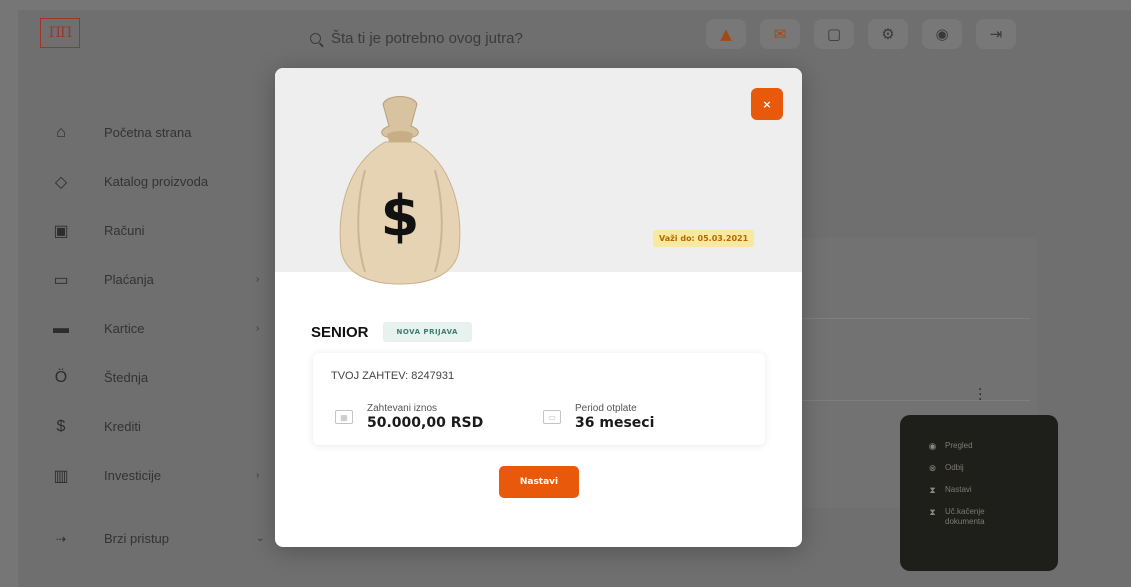  What do you see at coordinates (425, 423) in the screenshot?
I see `amount-value: 50.000,00 RSD` at bounding box center [425, 423].